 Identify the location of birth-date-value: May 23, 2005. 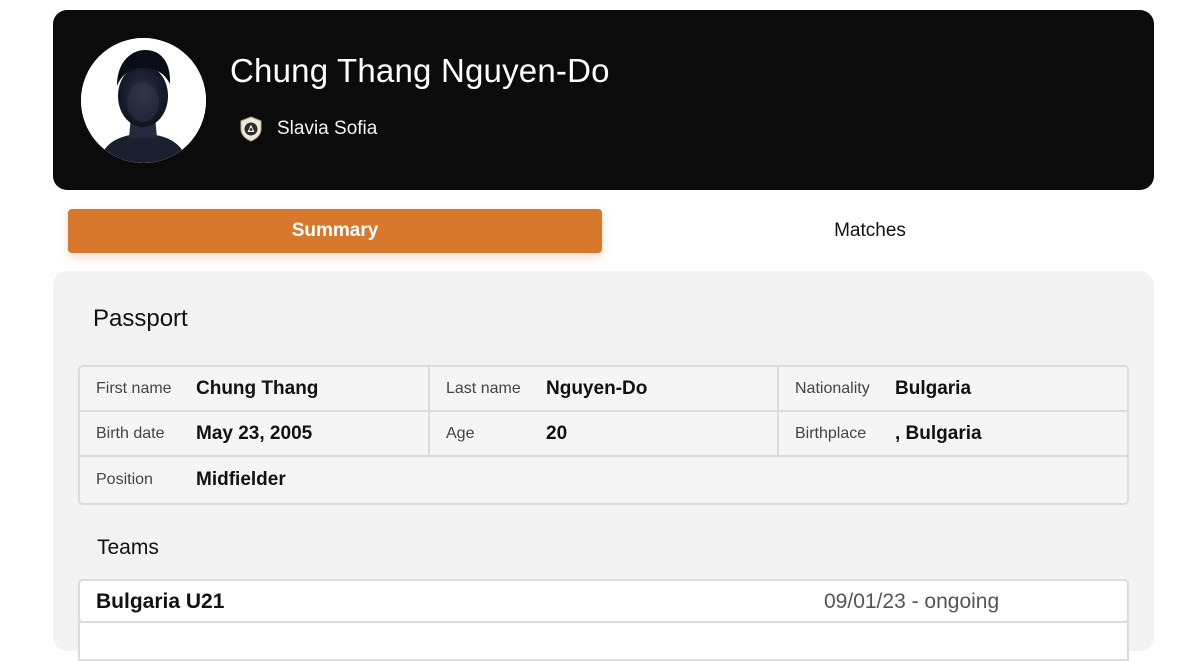
(254, 433).